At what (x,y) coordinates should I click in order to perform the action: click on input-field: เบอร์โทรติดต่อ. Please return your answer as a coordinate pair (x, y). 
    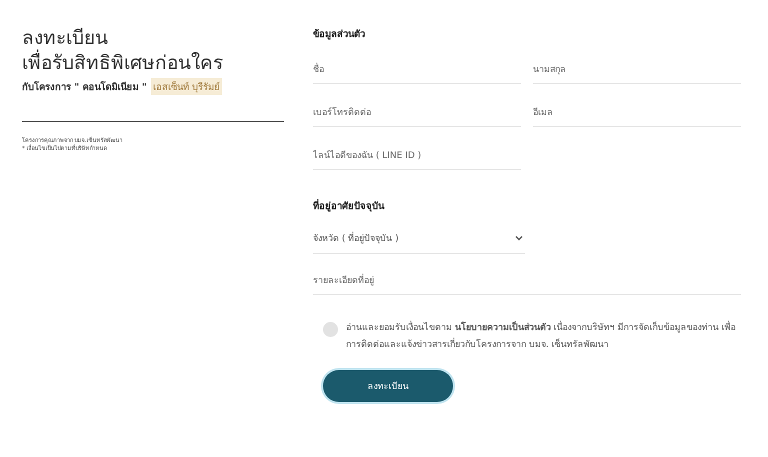
    Looking at the image, I should click on (417, 110).